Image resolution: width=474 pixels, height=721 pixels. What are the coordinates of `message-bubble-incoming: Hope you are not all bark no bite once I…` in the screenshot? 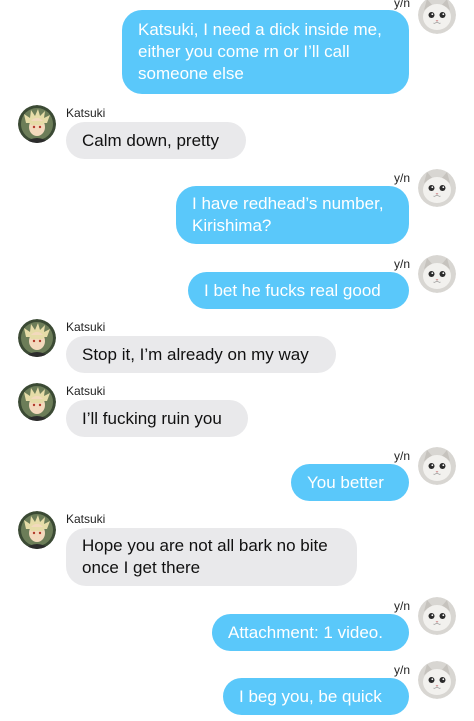 It's located at (211, 557).